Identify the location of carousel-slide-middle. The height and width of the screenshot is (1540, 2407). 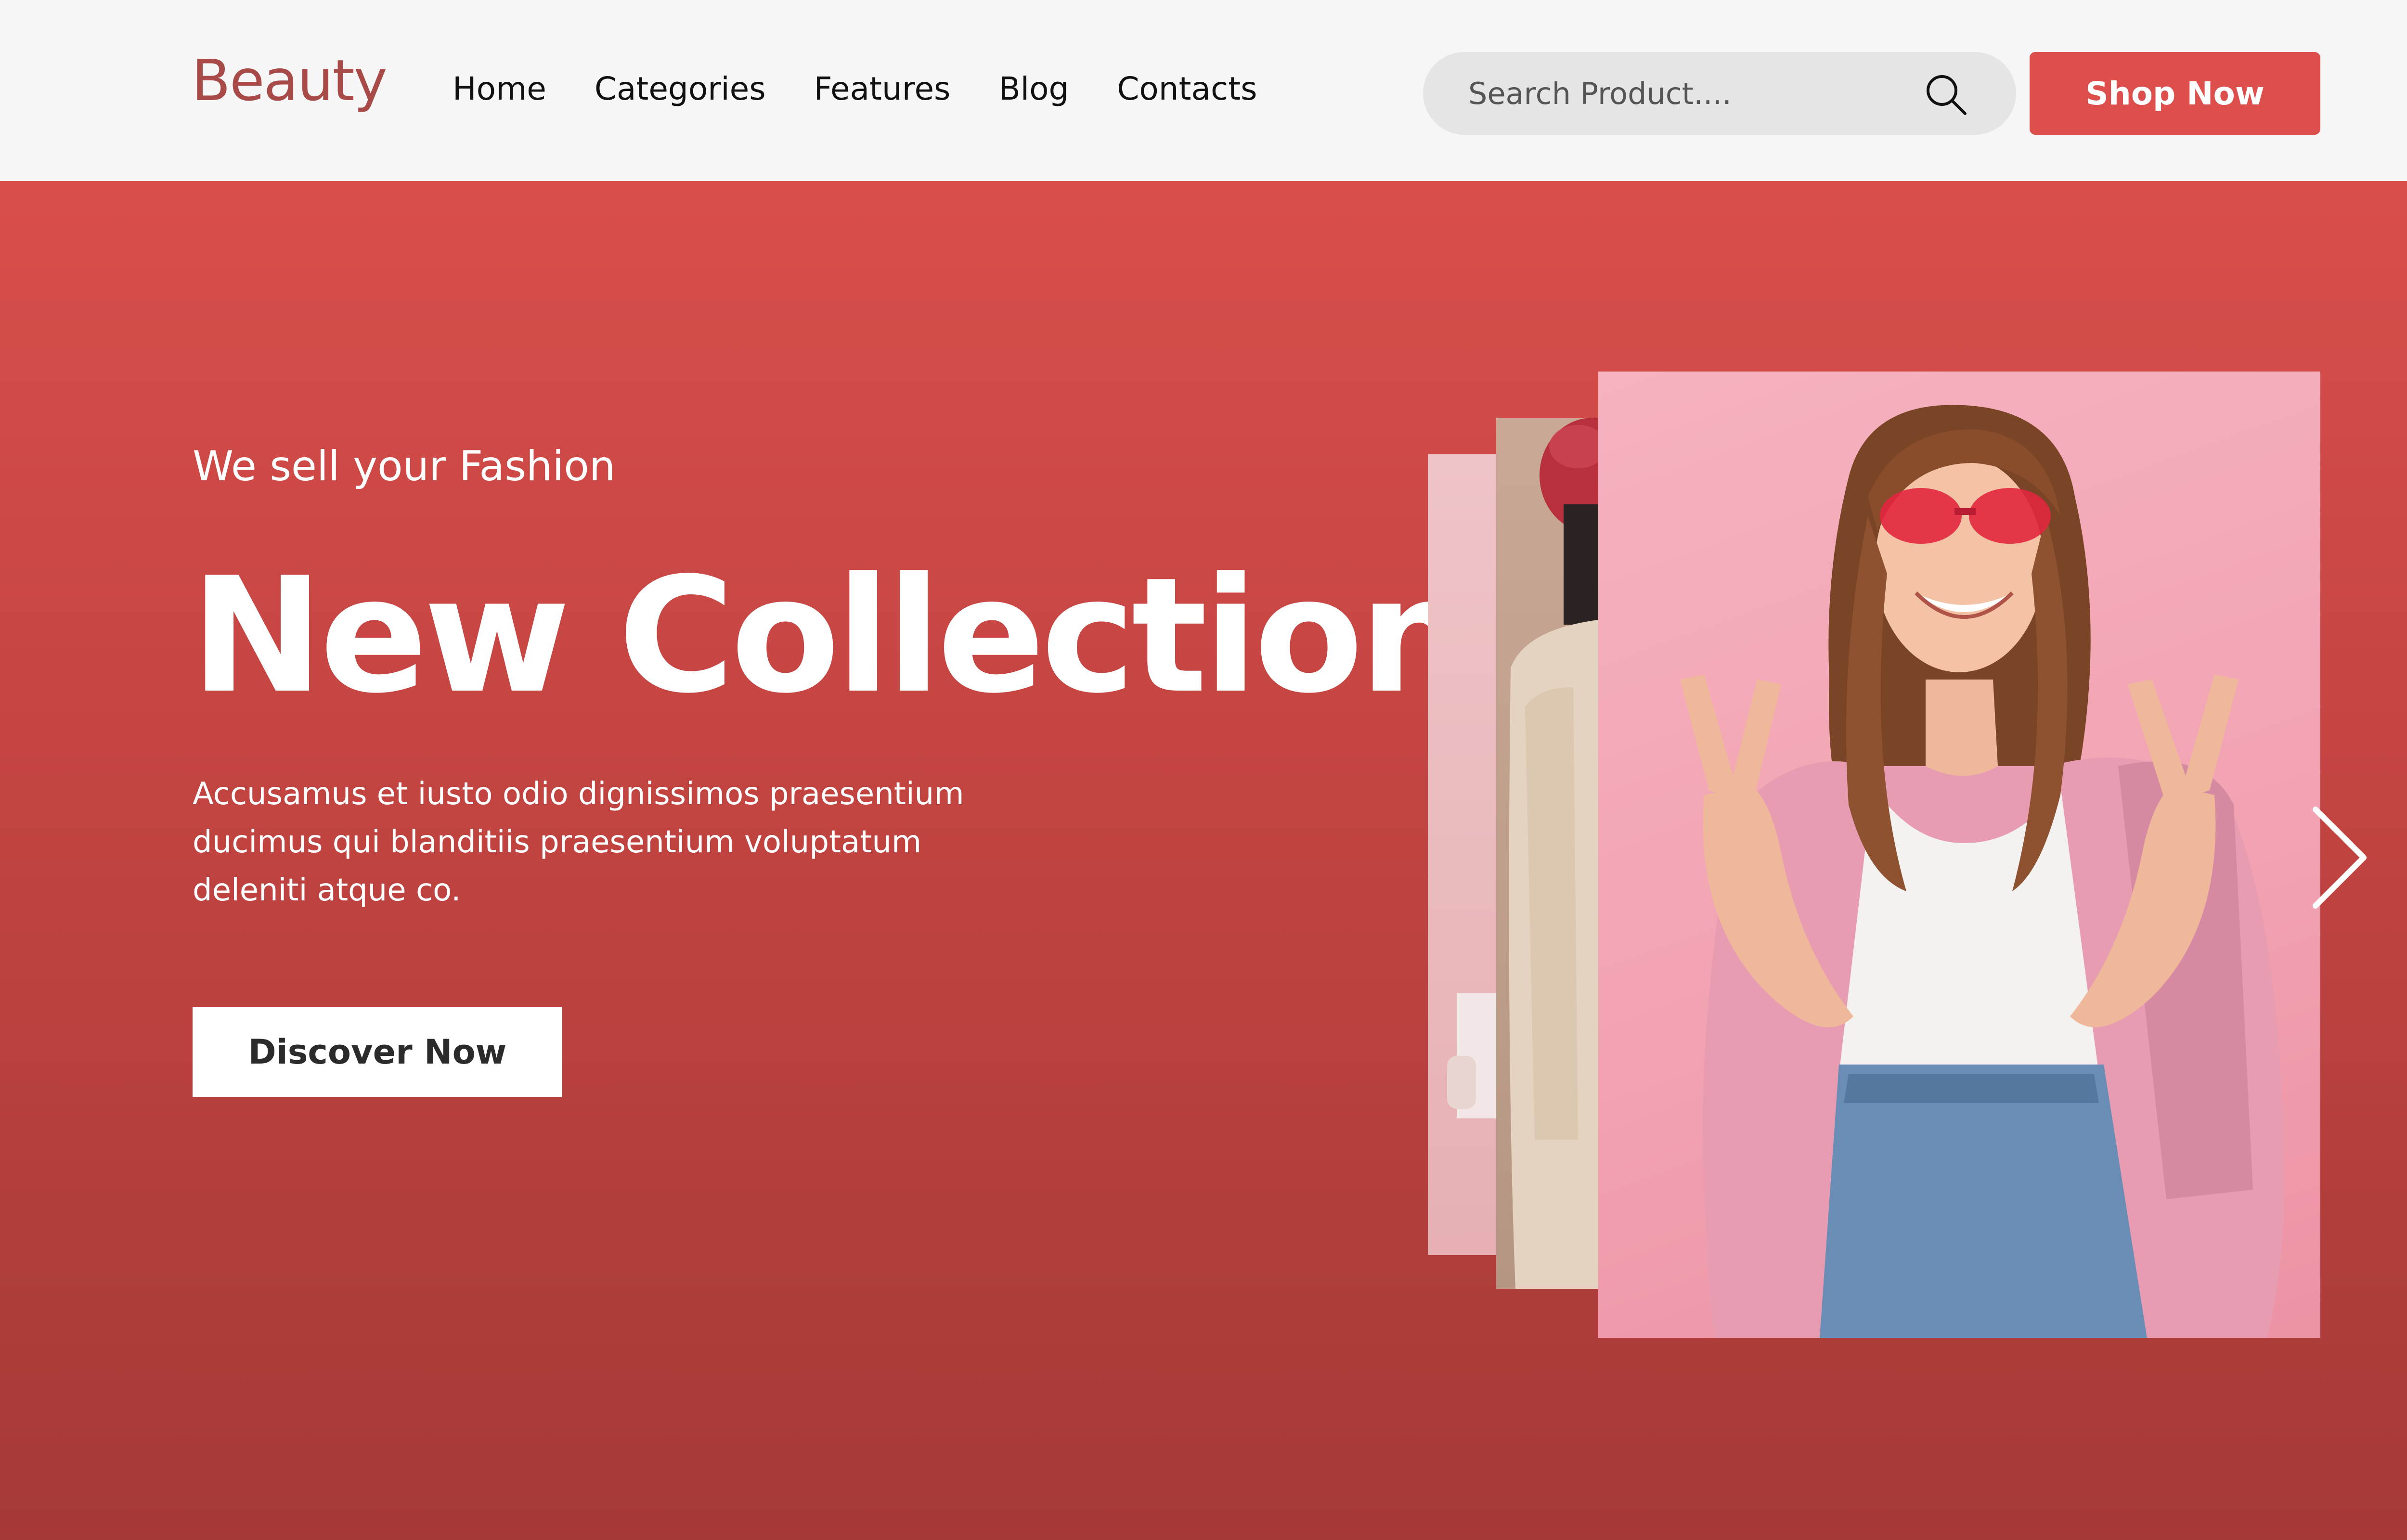
(1547, 853).